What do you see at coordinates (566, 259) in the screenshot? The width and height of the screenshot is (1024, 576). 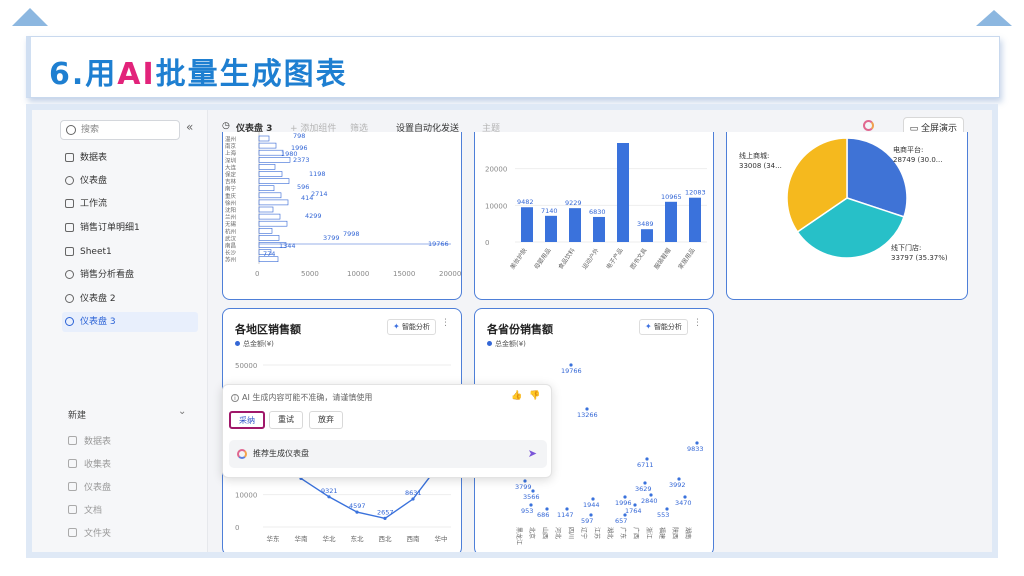 I see `category-tick-label: 食品饮料` at bounding box center [566, 259].